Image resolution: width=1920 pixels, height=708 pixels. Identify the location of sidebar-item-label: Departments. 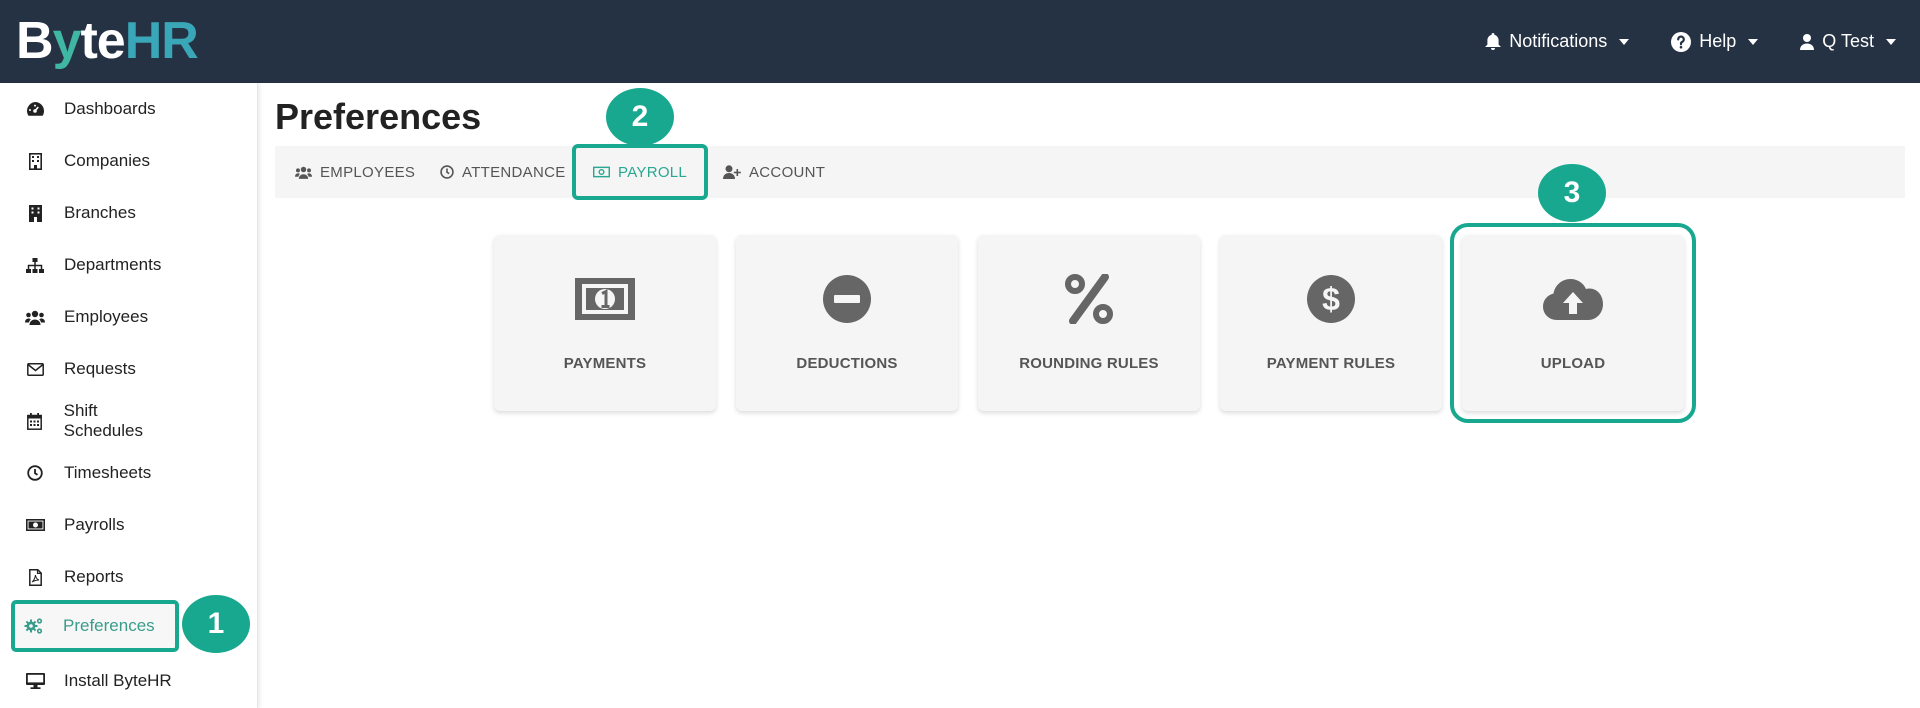
(113, 264).